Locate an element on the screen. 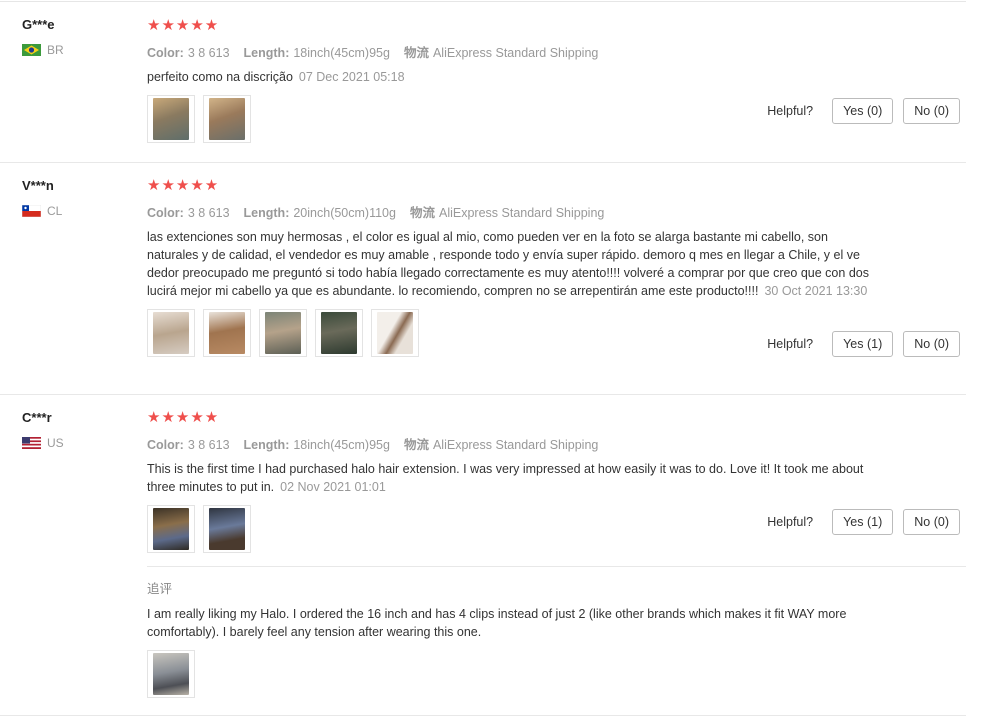  followup-title: 追评 is located at coordinates (160, 589).